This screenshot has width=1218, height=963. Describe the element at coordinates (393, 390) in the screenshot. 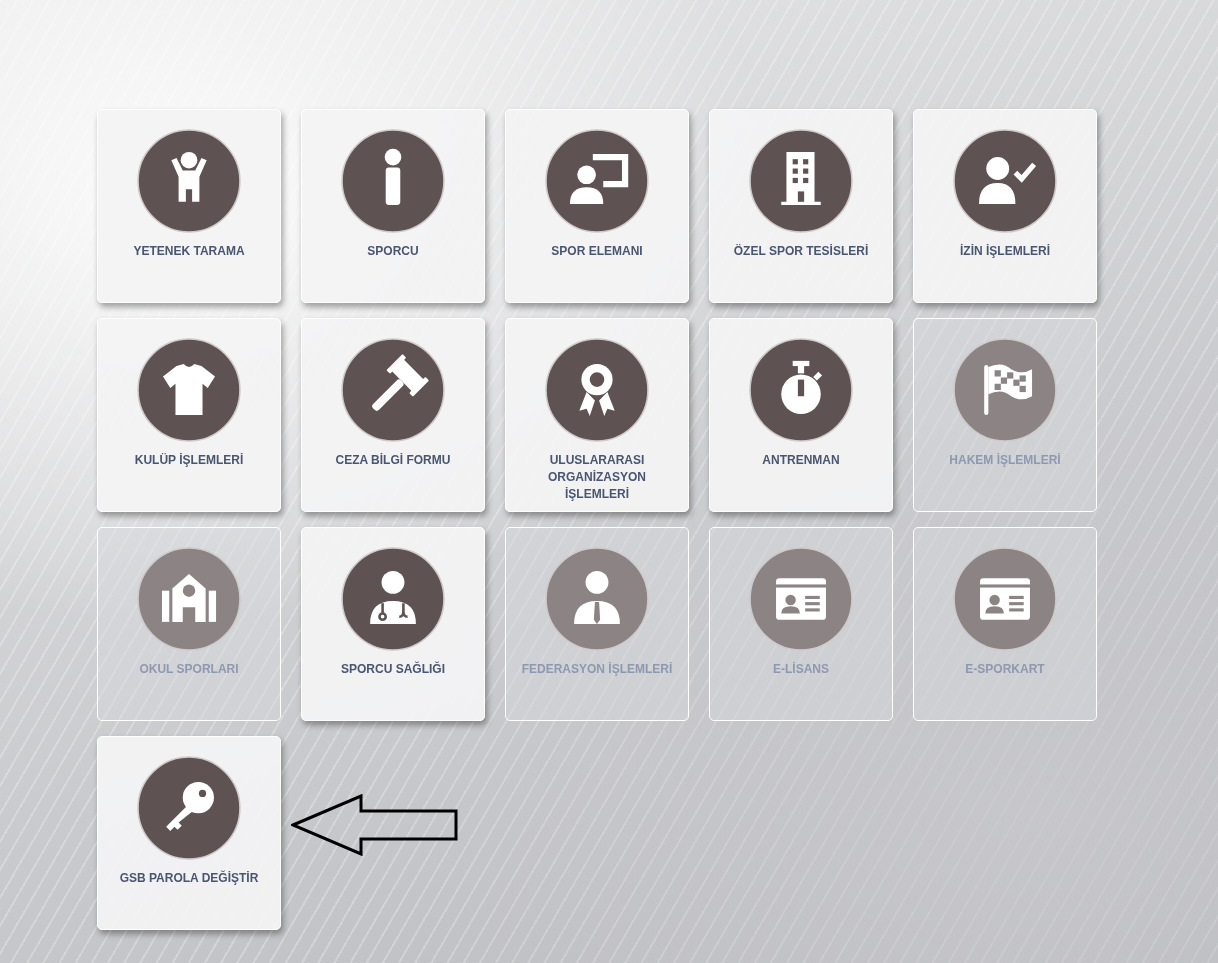

I see `gavel-icon` at that location.